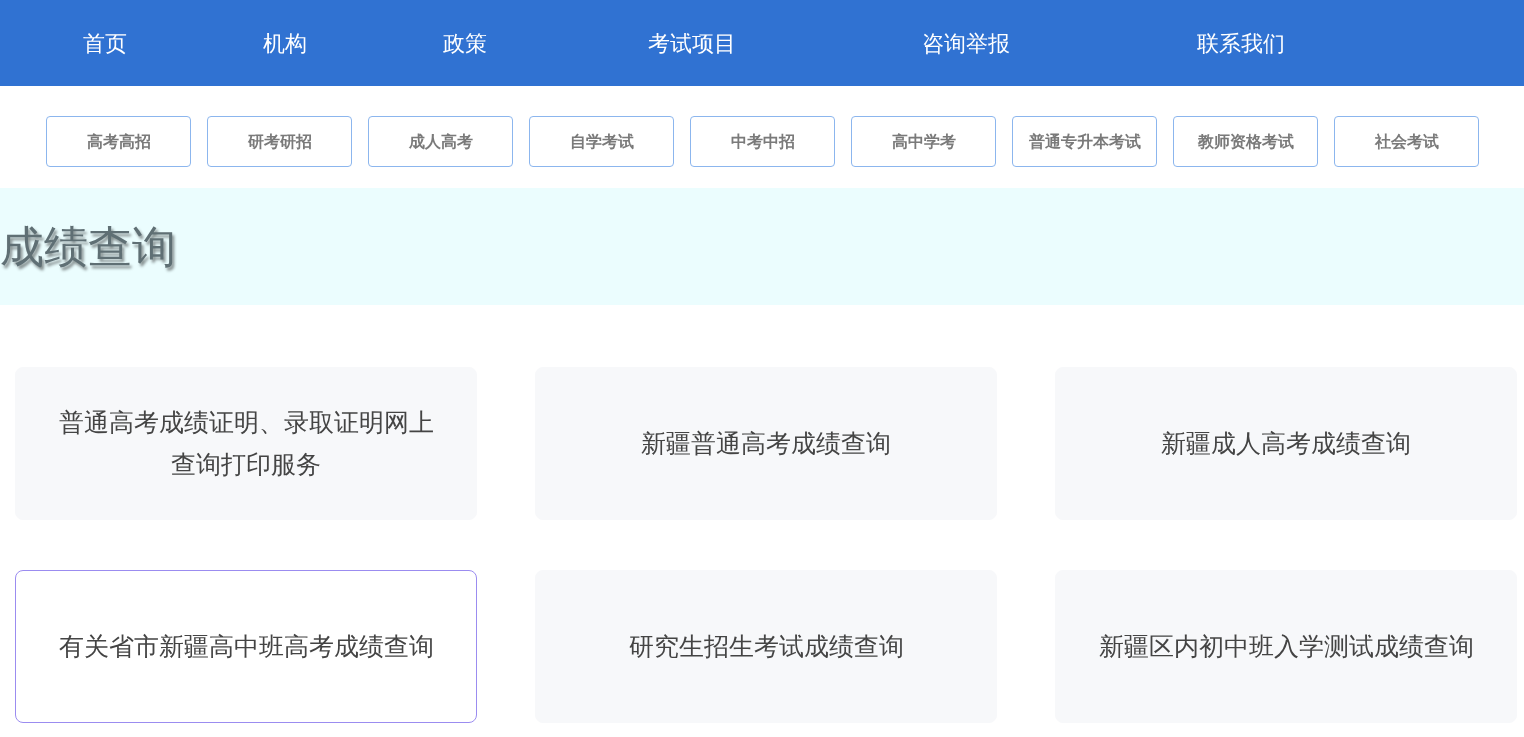  I want to click on category-button: 自学考试, so click(601, 141).